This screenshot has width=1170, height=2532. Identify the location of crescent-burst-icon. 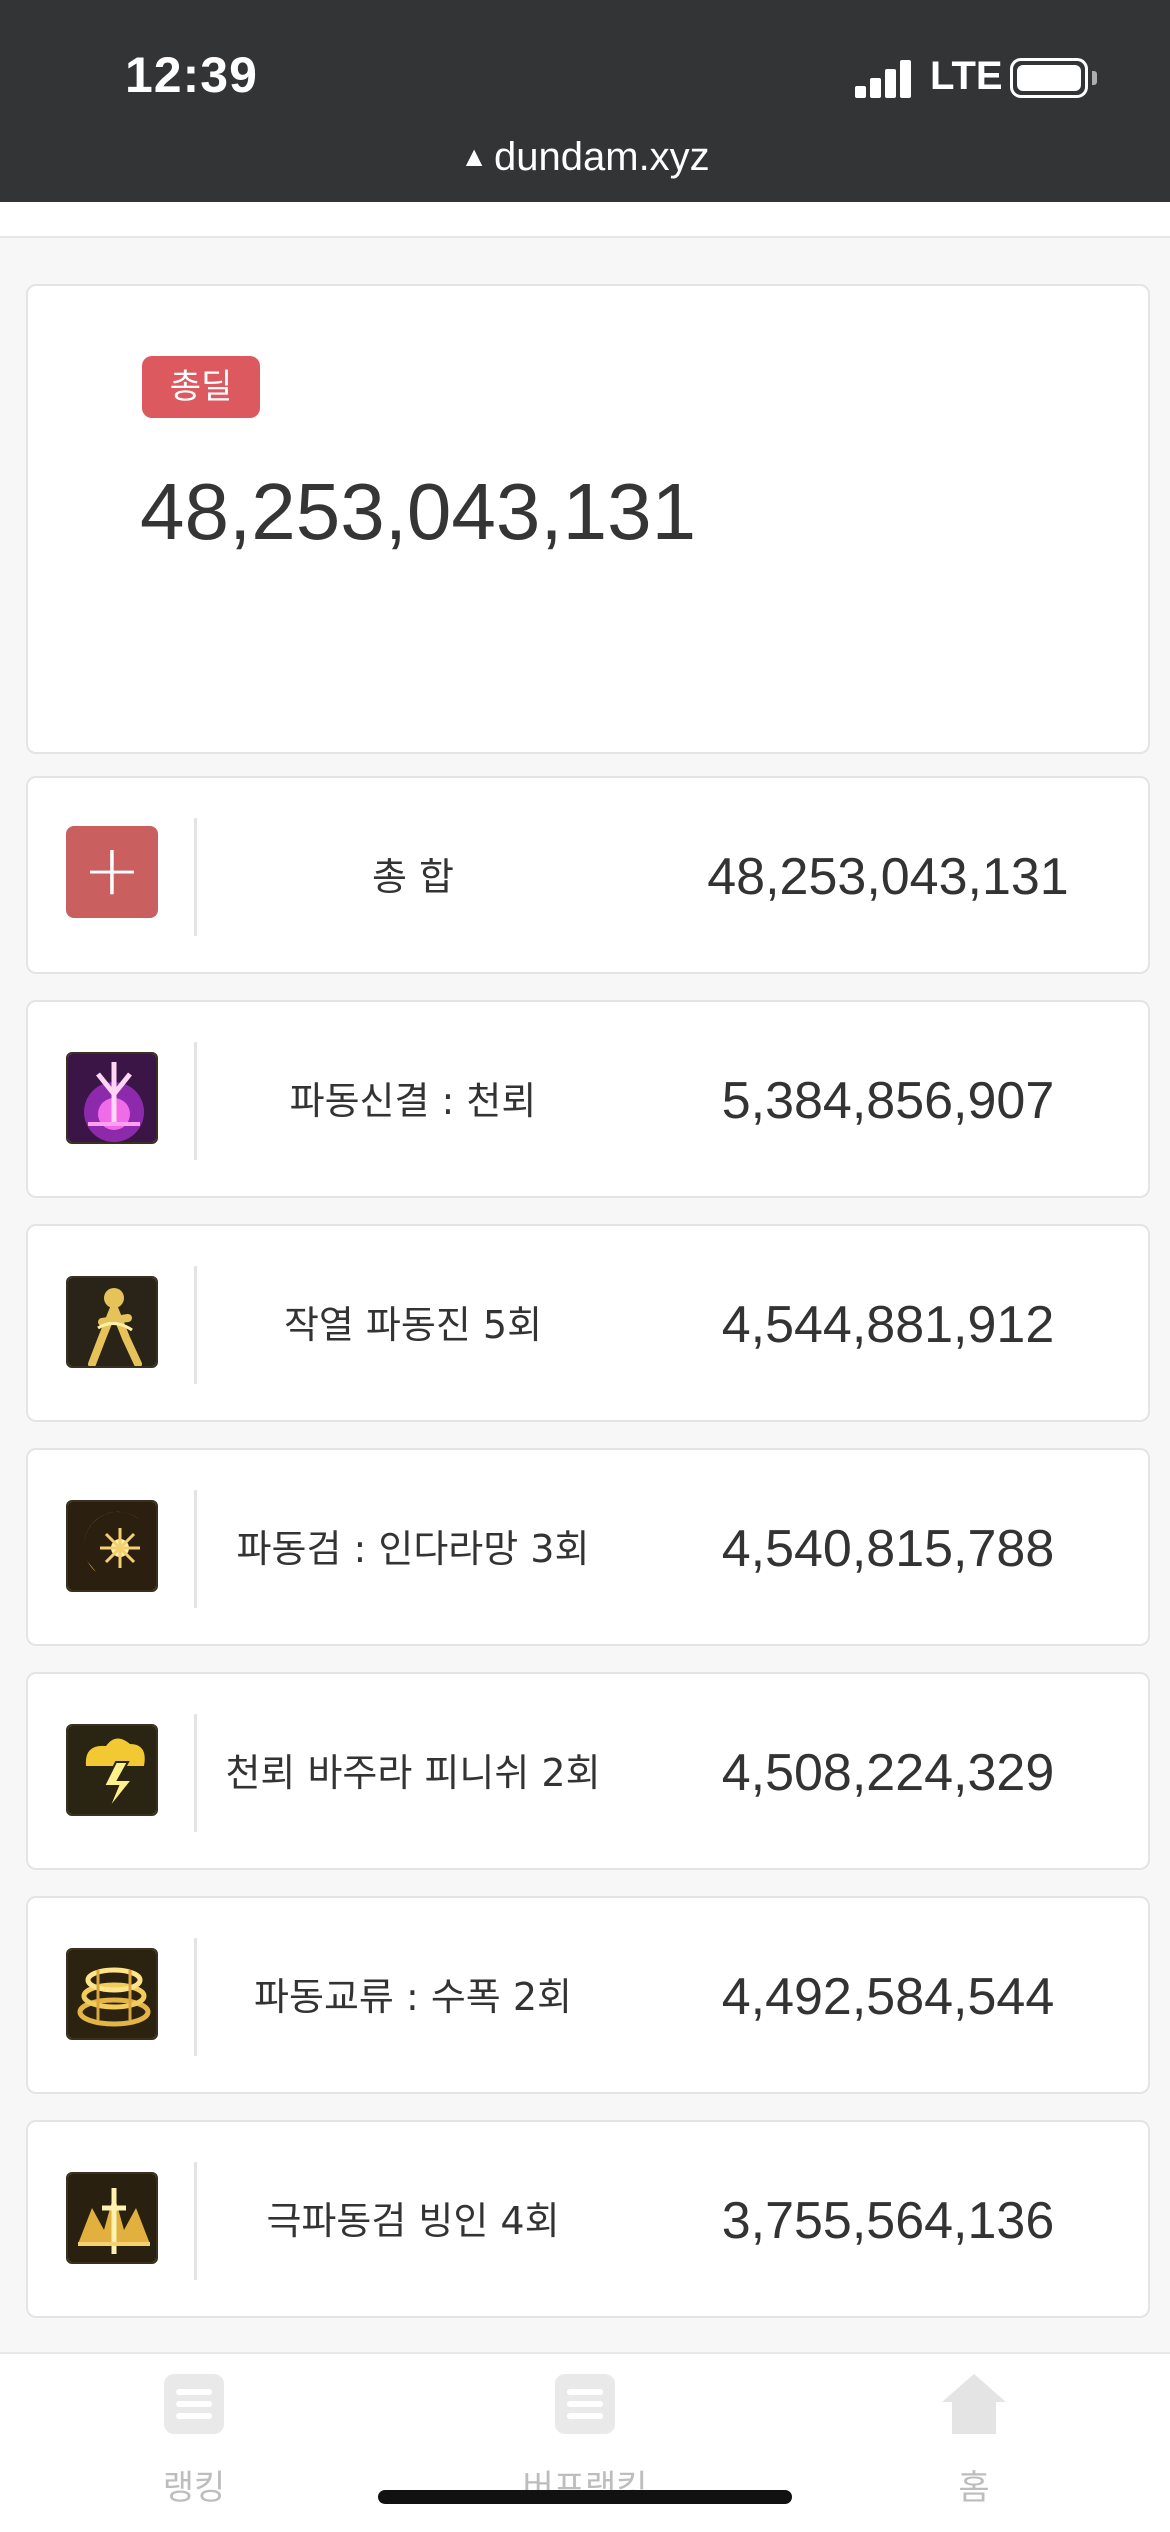
(112, 1546).